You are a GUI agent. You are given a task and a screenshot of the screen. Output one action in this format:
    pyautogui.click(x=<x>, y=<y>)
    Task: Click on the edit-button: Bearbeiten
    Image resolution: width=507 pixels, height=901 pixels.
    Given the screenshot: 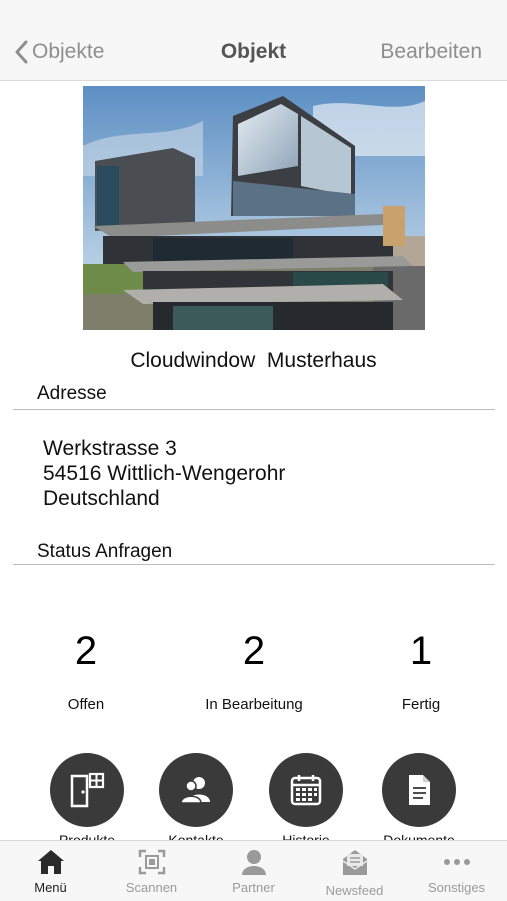 What is the action you would take?
    pyautogui.click(x=431, y=52)
    